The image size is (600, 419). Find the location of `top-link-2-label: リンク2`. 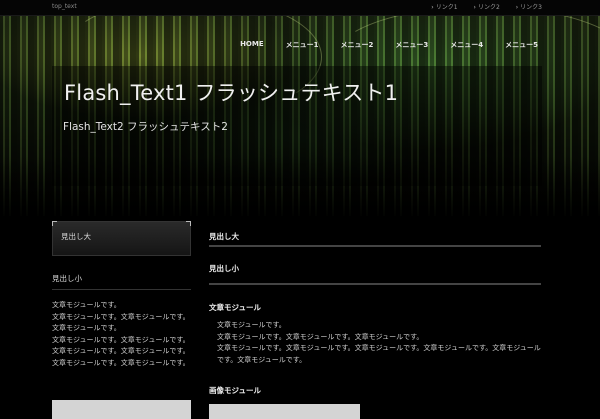

top-link-2-label: リンク2 is located at coordinates (488, 7).